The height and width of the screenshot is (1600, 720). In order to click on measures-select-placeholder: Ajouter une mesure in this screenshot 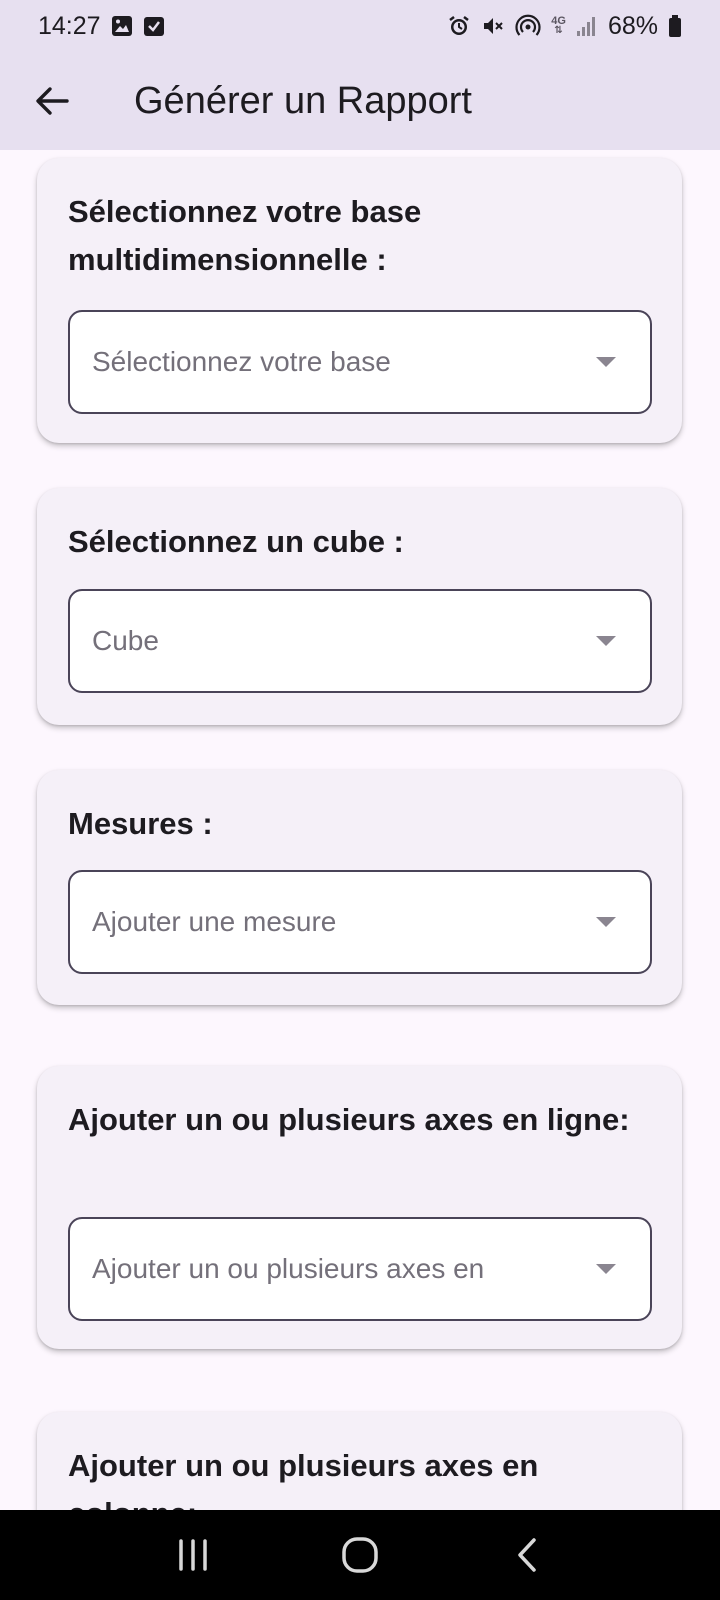, I will do `click(214, 921)`.